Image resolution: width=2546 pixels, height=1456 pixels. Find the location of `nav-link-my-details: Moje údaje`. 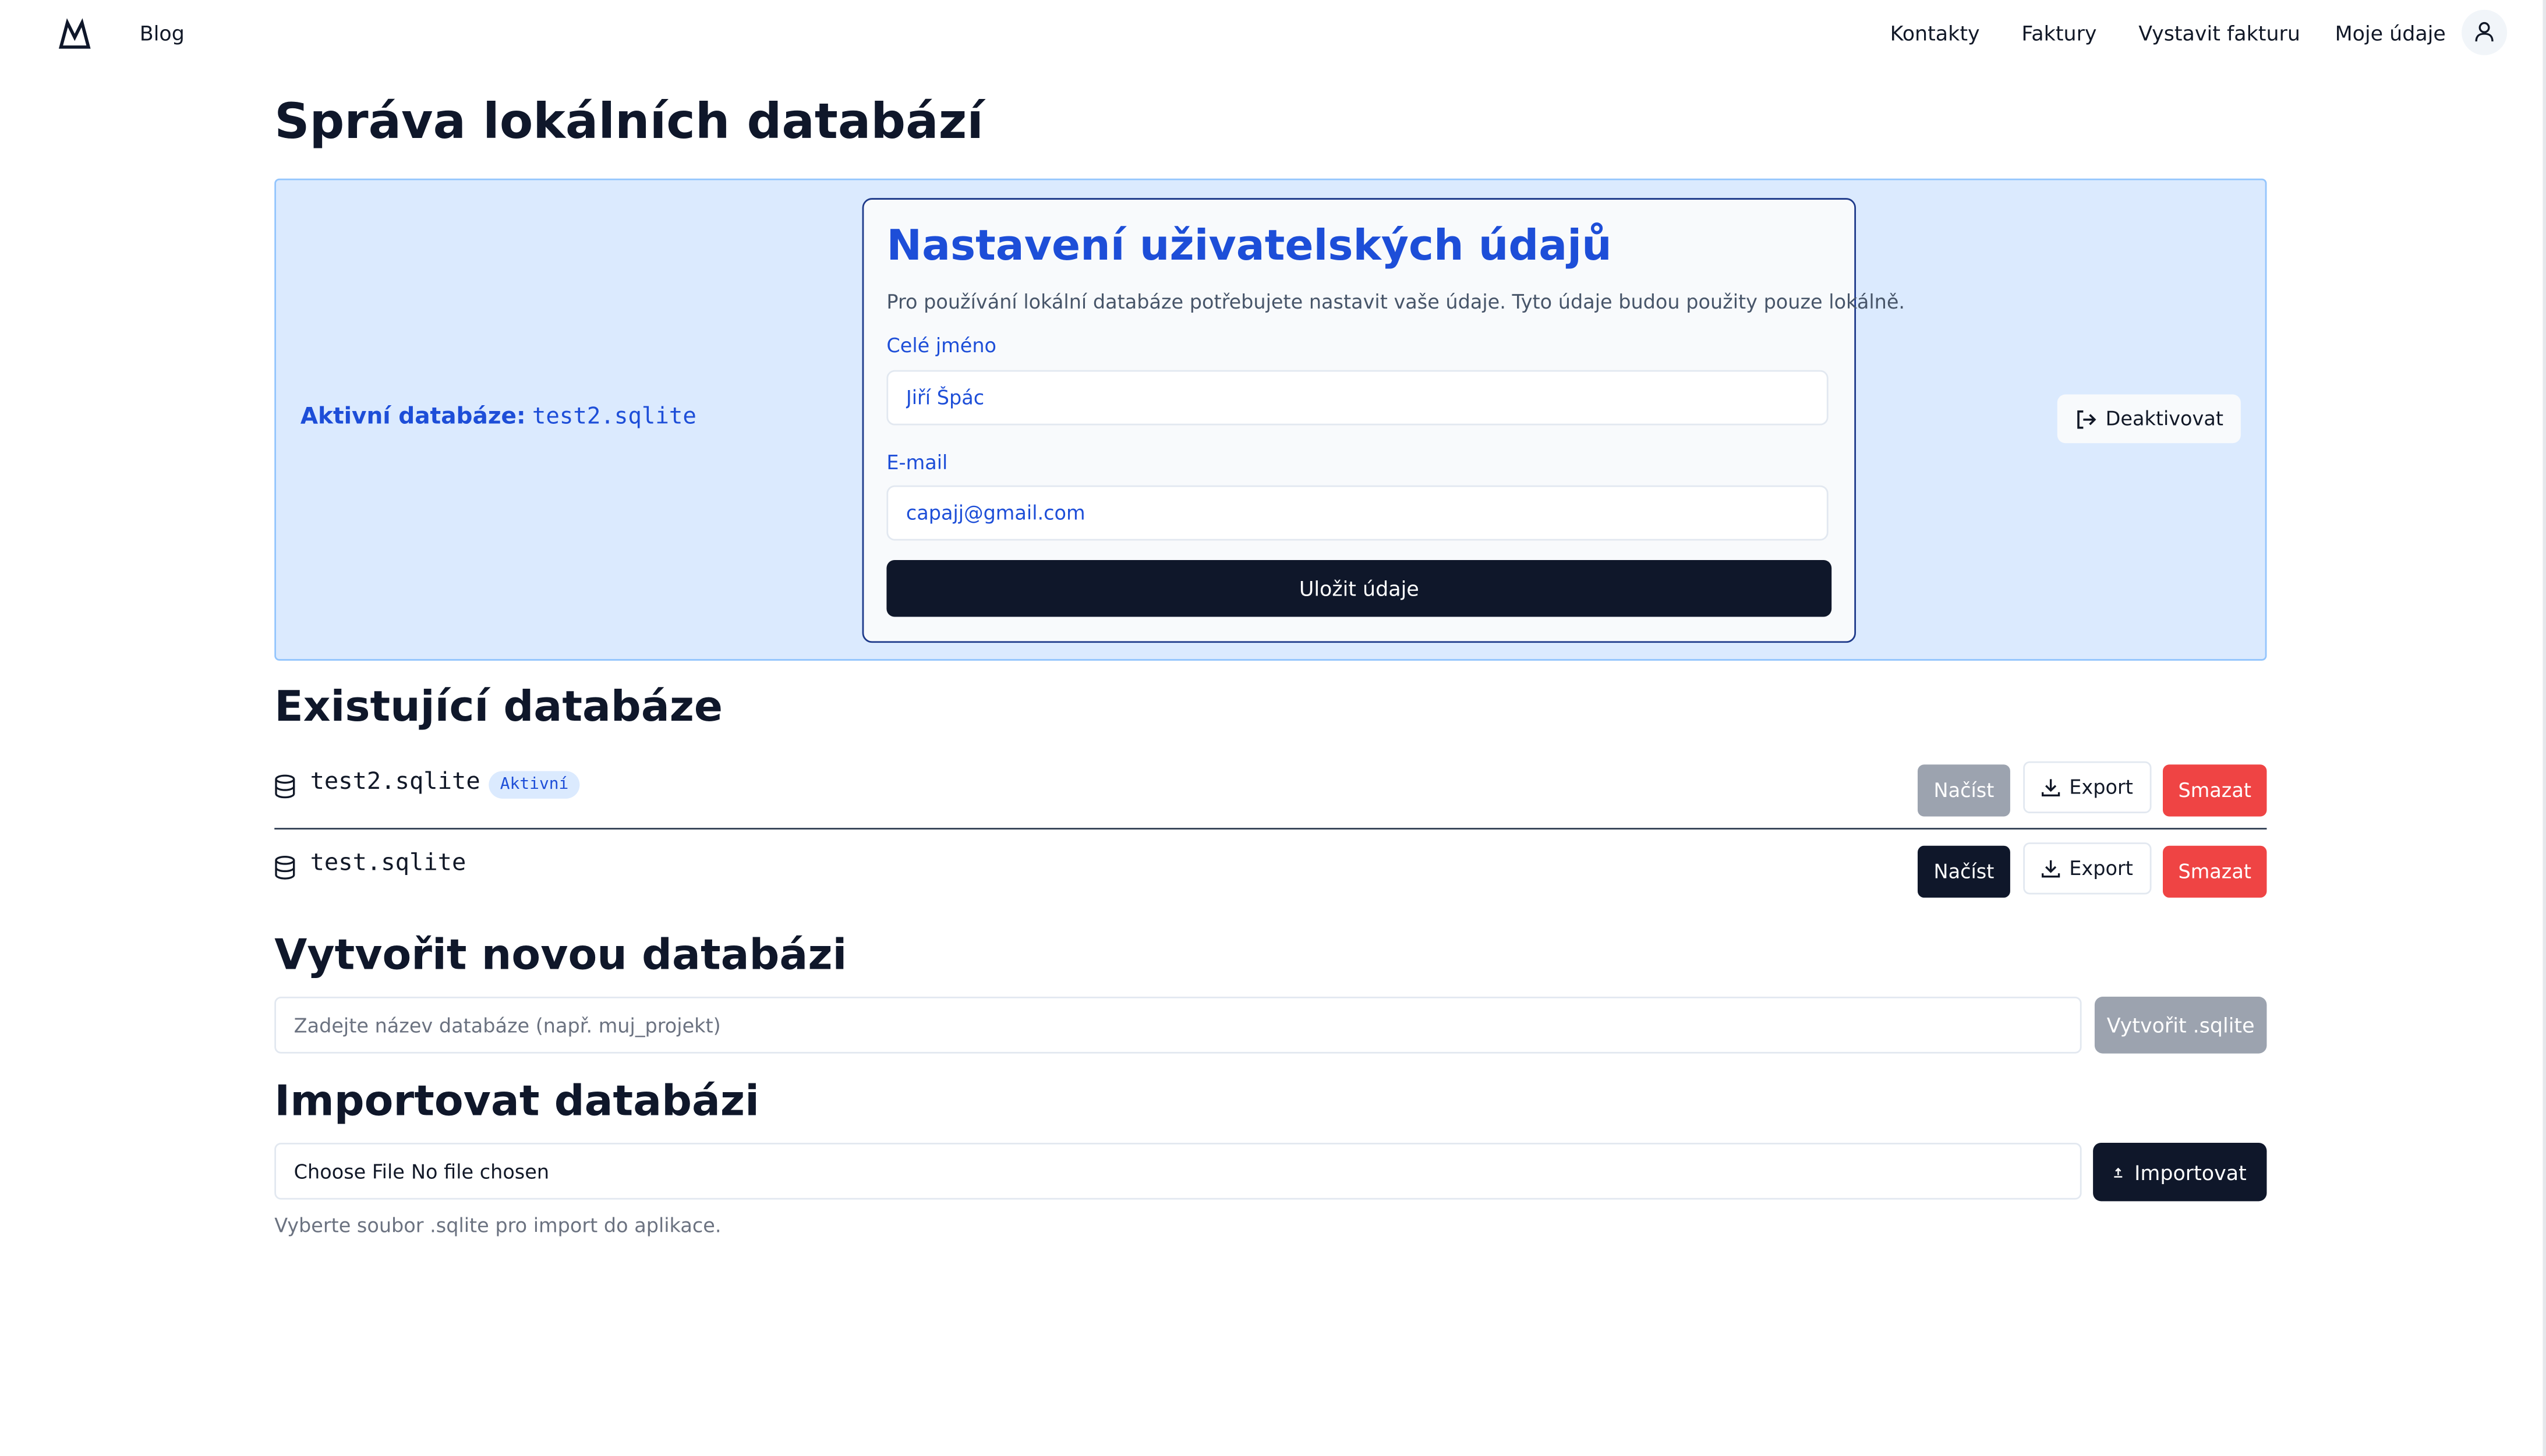

nav-link-my-details: Moje údaje is located at coordinates (2390, 33).